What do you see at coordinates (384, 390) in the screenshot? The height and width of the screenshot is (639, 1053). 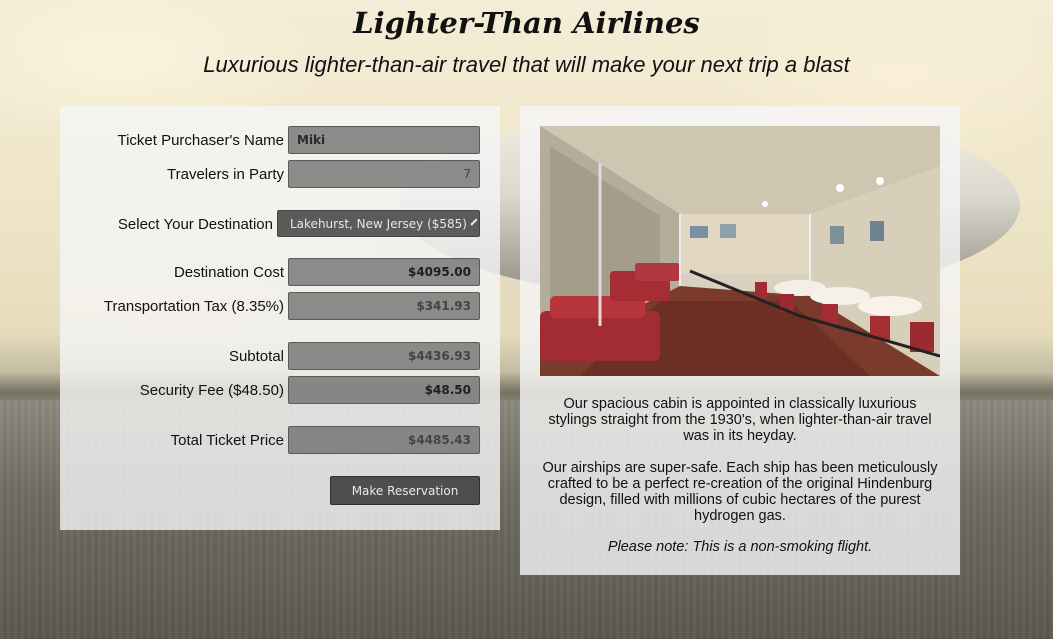 I see `security-fee-field: $48.50` at bounding box center [384, 390].